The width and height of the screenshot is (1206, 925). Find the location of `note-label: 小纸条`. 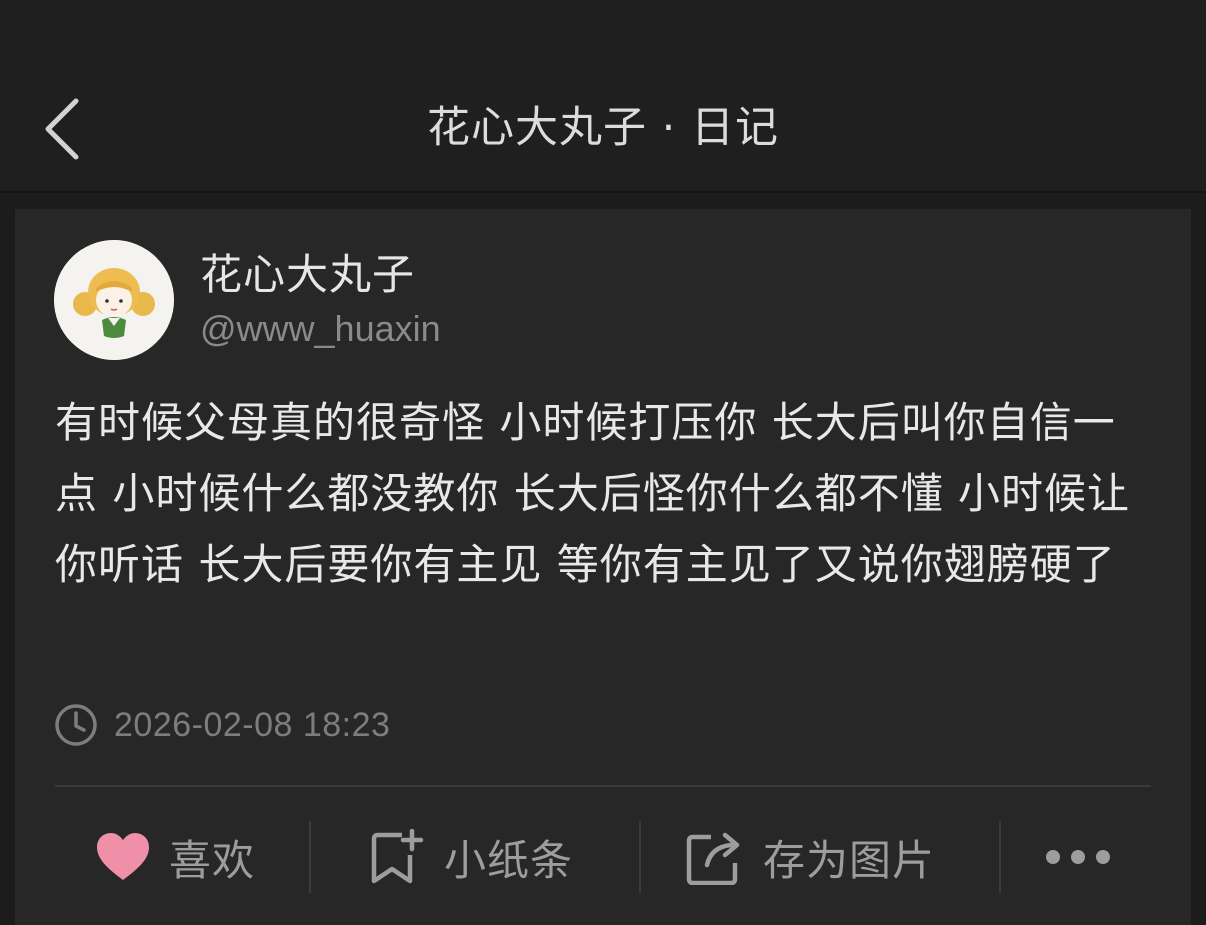

note-label: 小纸条 is located at coordinates (509, 860).